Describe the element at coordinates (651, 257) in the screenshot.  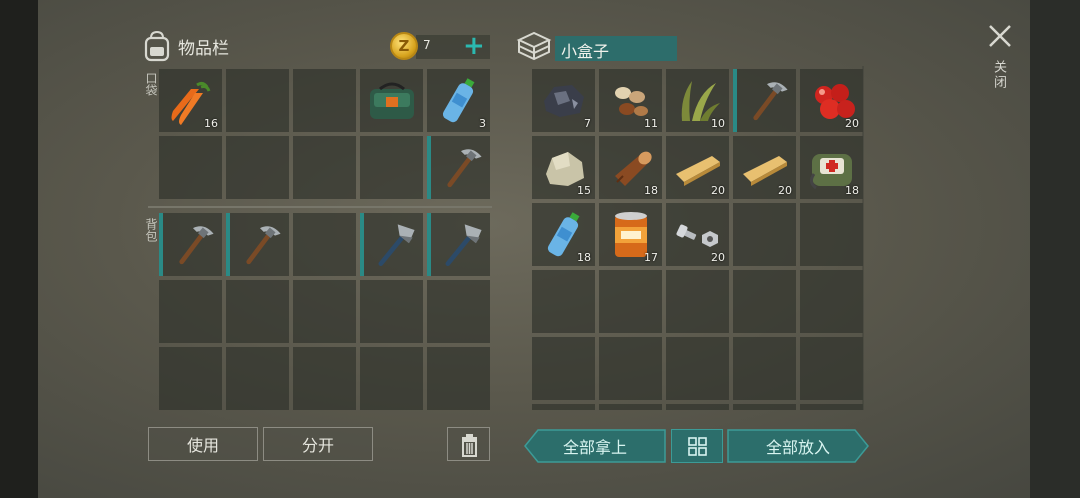
I see `item-quantity: 17` at that location.